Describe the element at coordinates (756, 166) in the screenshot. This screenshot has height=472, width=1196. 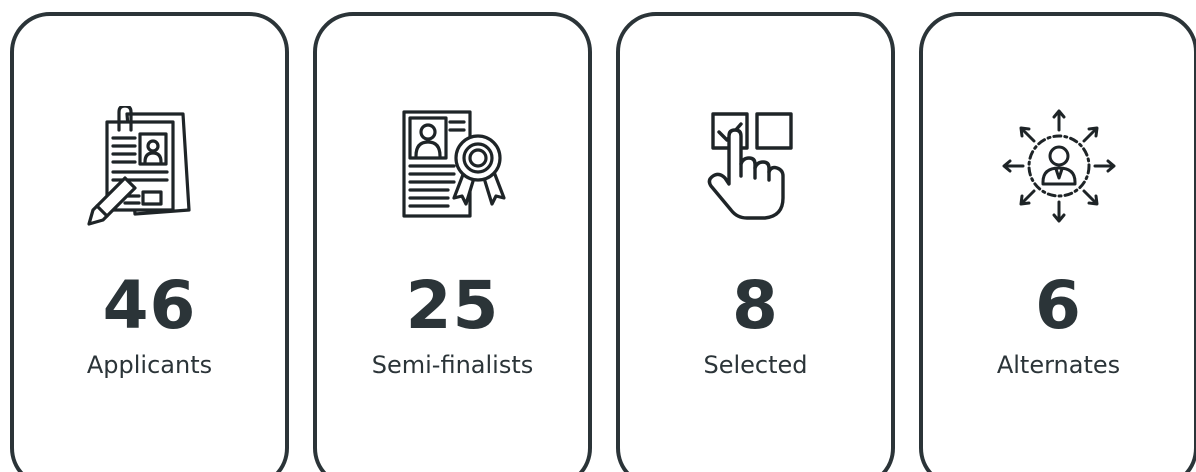
I see `checkbox-select-icon` at that location.